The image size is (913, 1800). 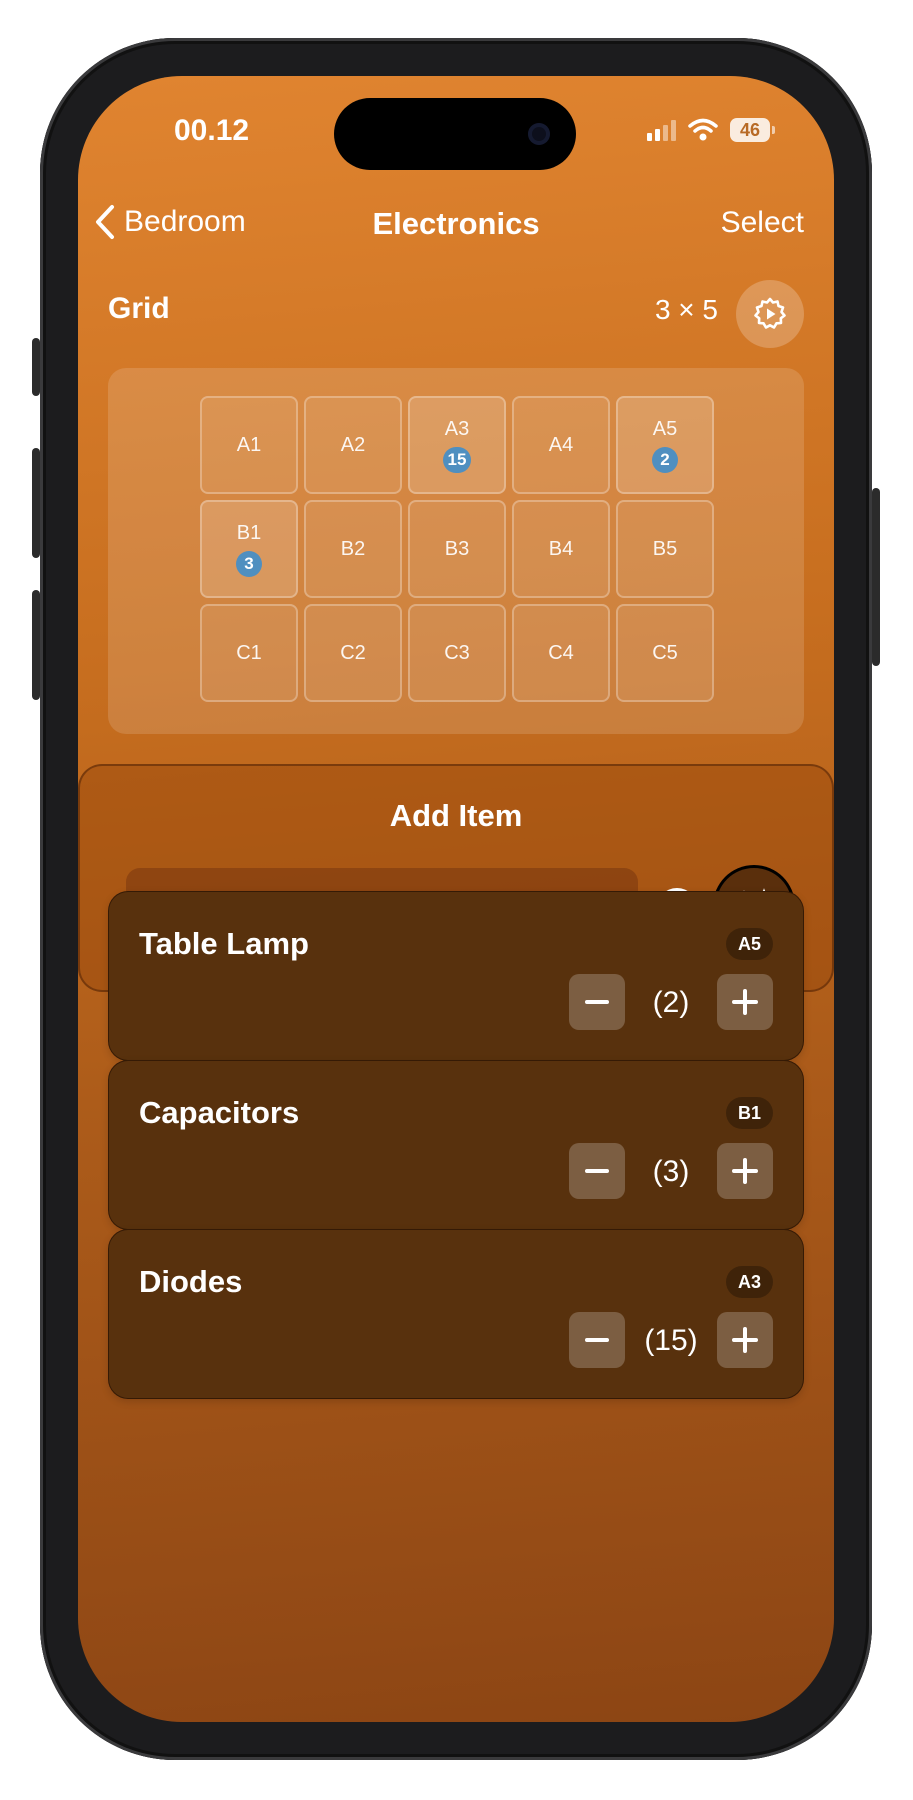 What do you see at coordinates (686, 309) in the screenshot?
I see `grid-dimensions: 3 × 5` at bounding box center [686, 309].